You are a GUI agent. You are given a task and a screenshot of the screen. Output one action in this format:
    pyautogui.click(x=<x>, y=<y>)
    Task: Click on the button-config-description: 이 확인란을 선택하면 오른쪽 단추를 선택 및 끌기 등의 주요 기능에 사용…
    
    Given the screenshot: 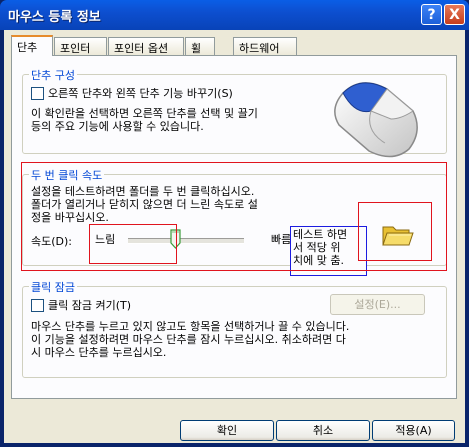 What is the action you would take?
    pyautogui.click(x=144, y=120)
    